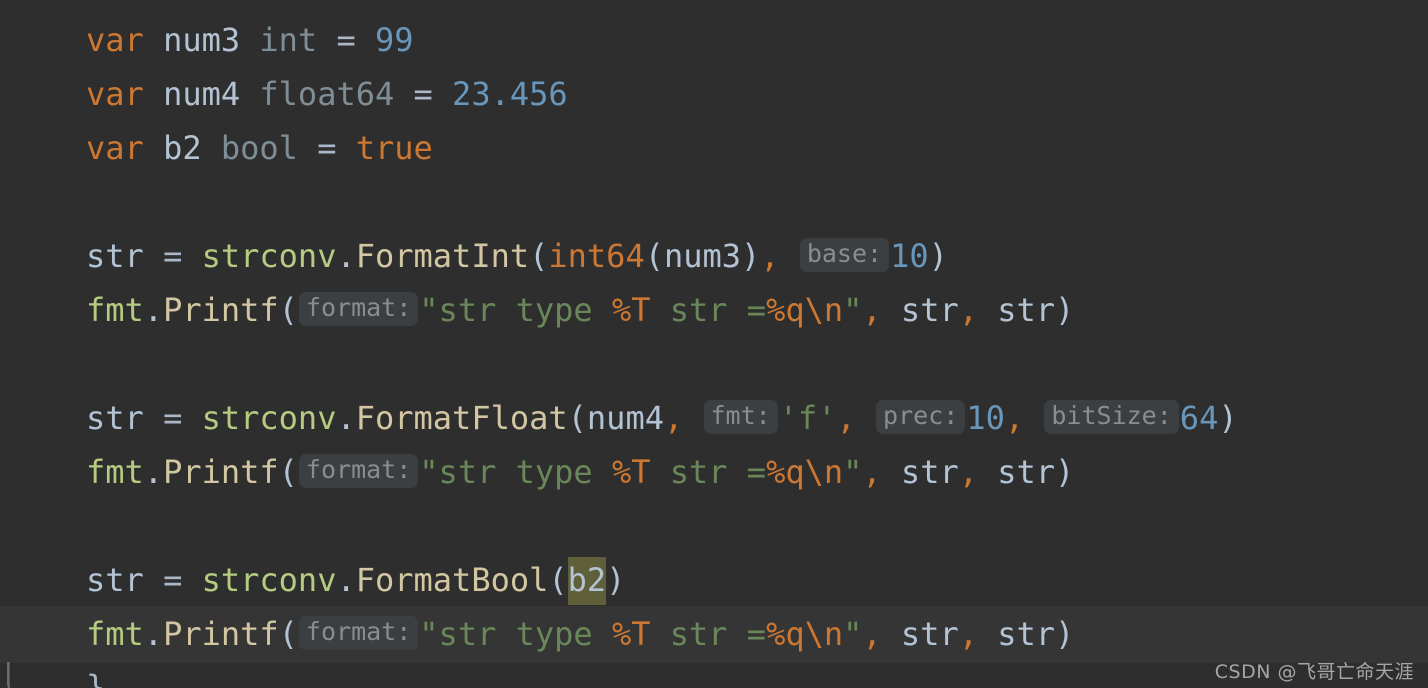  Describe the element at coordinates (461, 418) in the screenshot. I see `code-token: FormatFloat` at that location.